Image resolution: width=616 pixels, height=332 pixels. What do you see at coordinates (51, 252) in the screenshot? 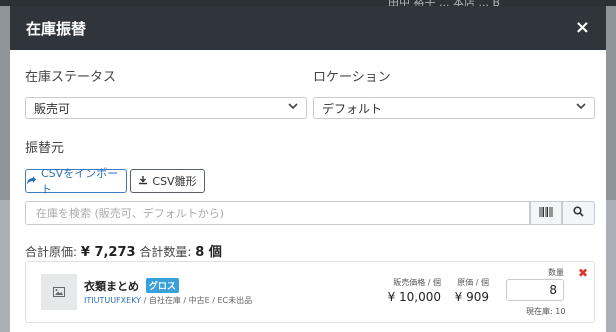
I see `total-cost-label: 合計原価:` at bounding box center [51, 252].